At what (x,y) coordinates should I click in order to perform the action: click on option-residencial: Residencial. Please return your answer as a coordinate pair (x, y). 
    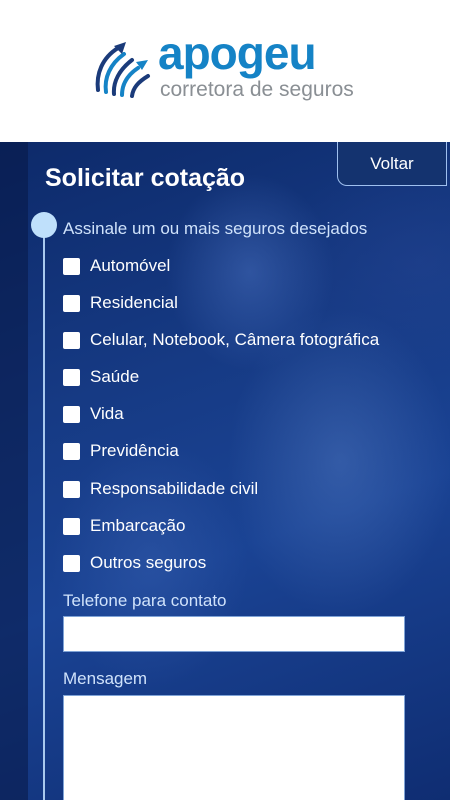
    Looking at the image, I should click on (120, 303).